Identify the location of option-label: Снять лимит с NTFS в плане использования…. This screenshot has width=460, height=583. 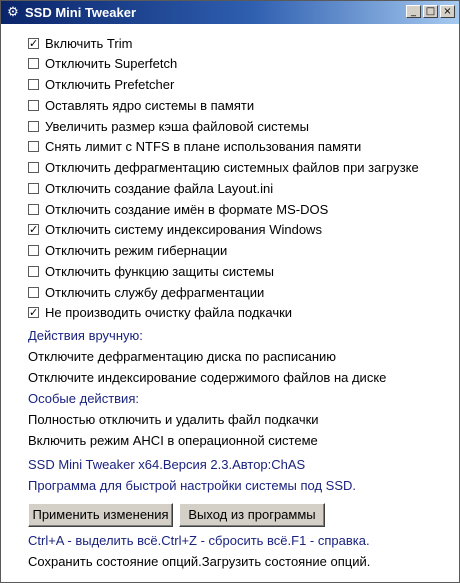
(203, 147).